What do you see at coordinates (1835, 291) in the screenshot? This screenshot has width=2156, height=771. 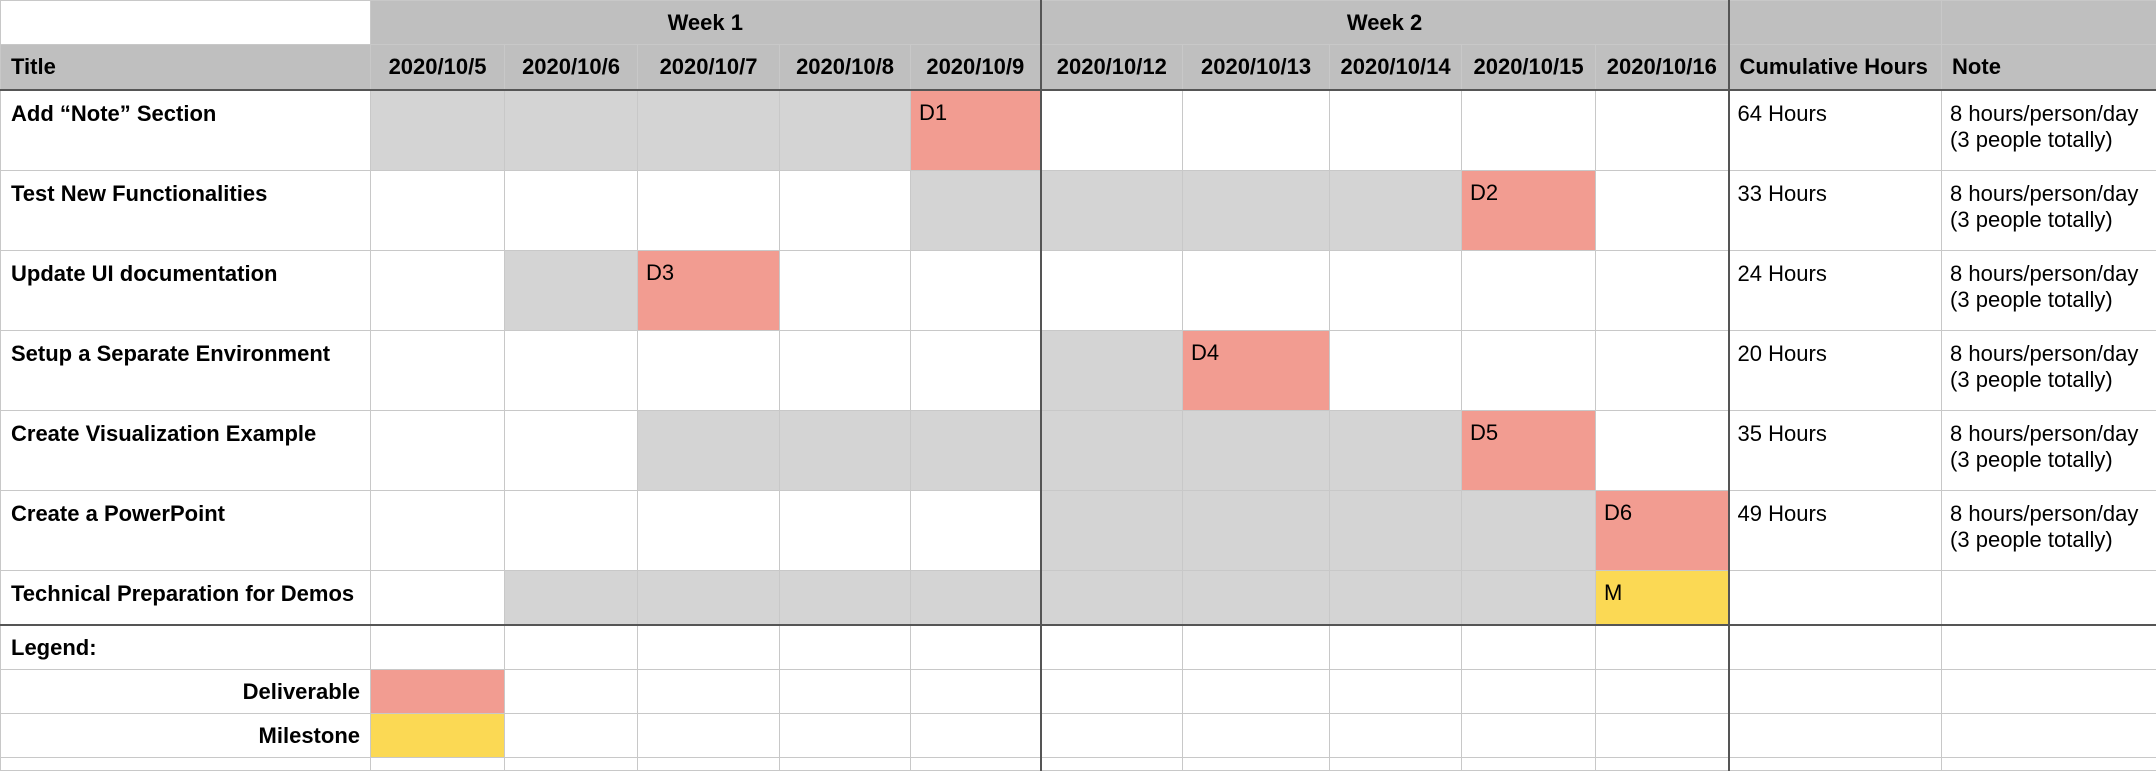 I see `cumulative-hours-cell: 24 Hours` at bounding box center [1835, 291].